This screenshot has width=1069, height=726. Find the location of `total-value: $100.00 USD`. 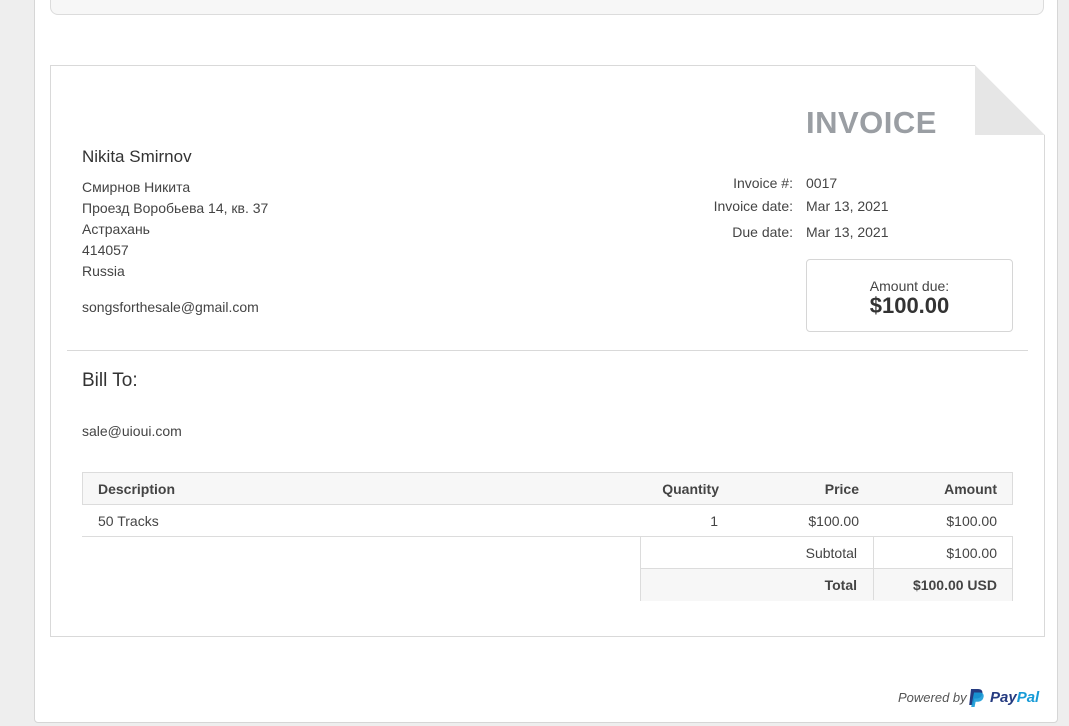

total-value: $100.00 USD is located at coordinates (954, 585).